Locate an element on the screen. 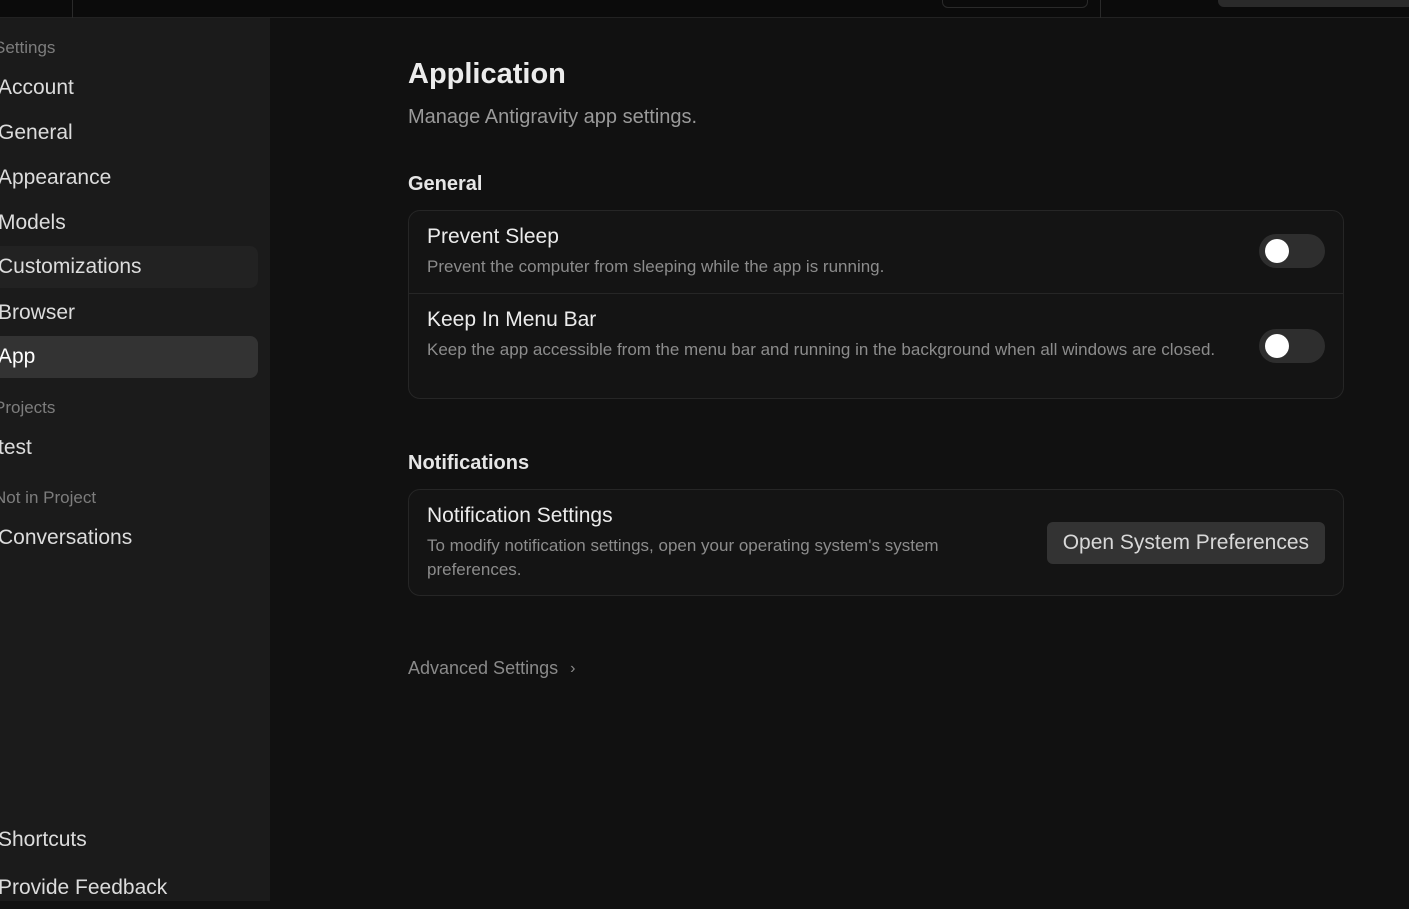  open-system-preferences-button: Open System Preferences is located at coordinates (1185, 543).